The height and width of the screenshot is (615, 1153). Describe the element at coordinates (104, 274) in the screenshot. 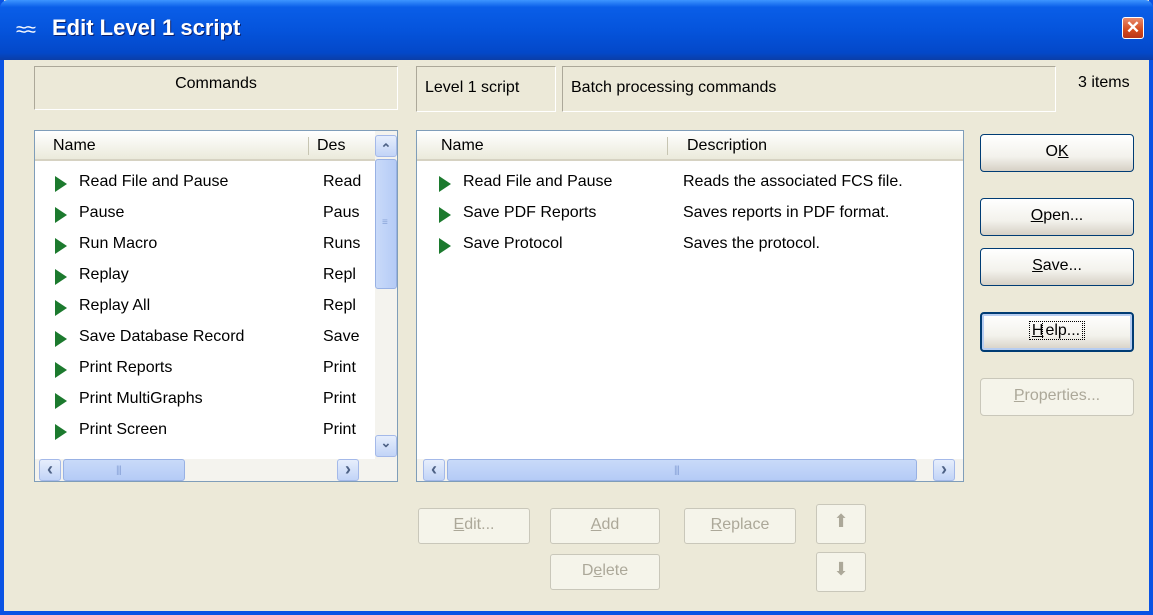

I see `item-name: Replay` at that location.